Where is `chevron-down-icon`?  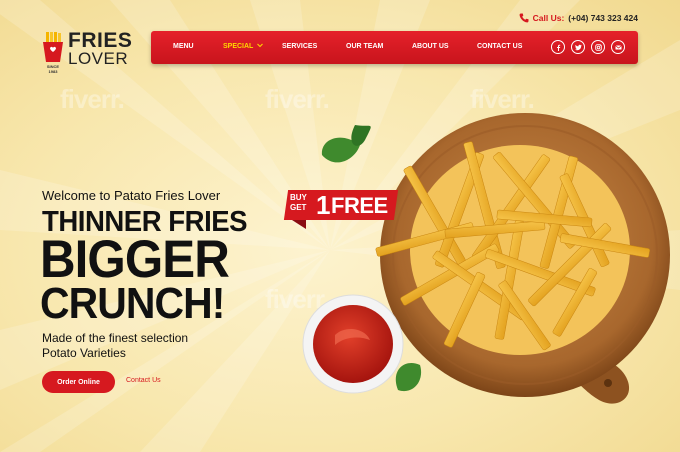 chevron-down-icon is located at coordinates (260, 45).